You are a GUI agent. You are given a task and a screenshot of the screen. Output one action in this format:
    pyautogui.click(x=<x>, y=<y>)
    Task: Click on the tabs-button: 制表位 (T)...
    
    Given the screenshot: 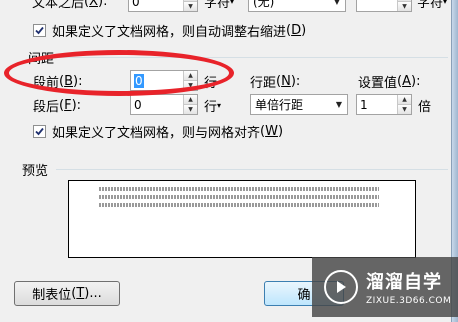 What is the action you would take?
    pyautogui.click(x=67, y=293)
    